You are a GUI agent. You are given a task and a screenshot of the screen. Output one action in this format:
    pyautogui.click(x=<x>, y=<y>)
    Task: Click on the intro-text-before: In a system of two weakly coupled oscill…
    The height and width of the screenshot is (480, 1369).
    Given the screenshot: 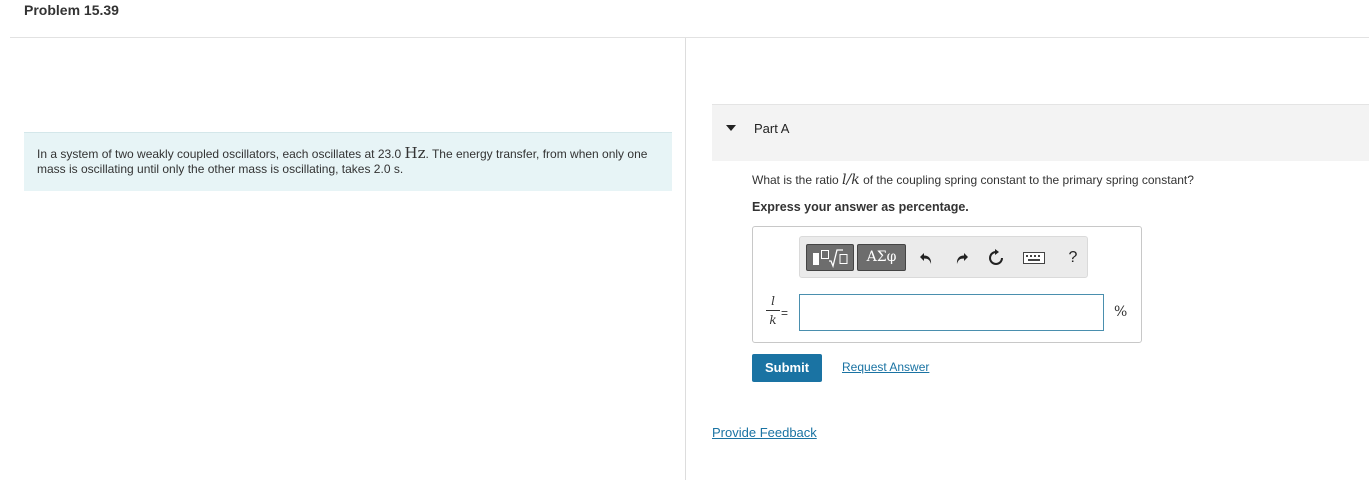 What is the action you would take?
    pyautogui.click(x=207, y=154)
    